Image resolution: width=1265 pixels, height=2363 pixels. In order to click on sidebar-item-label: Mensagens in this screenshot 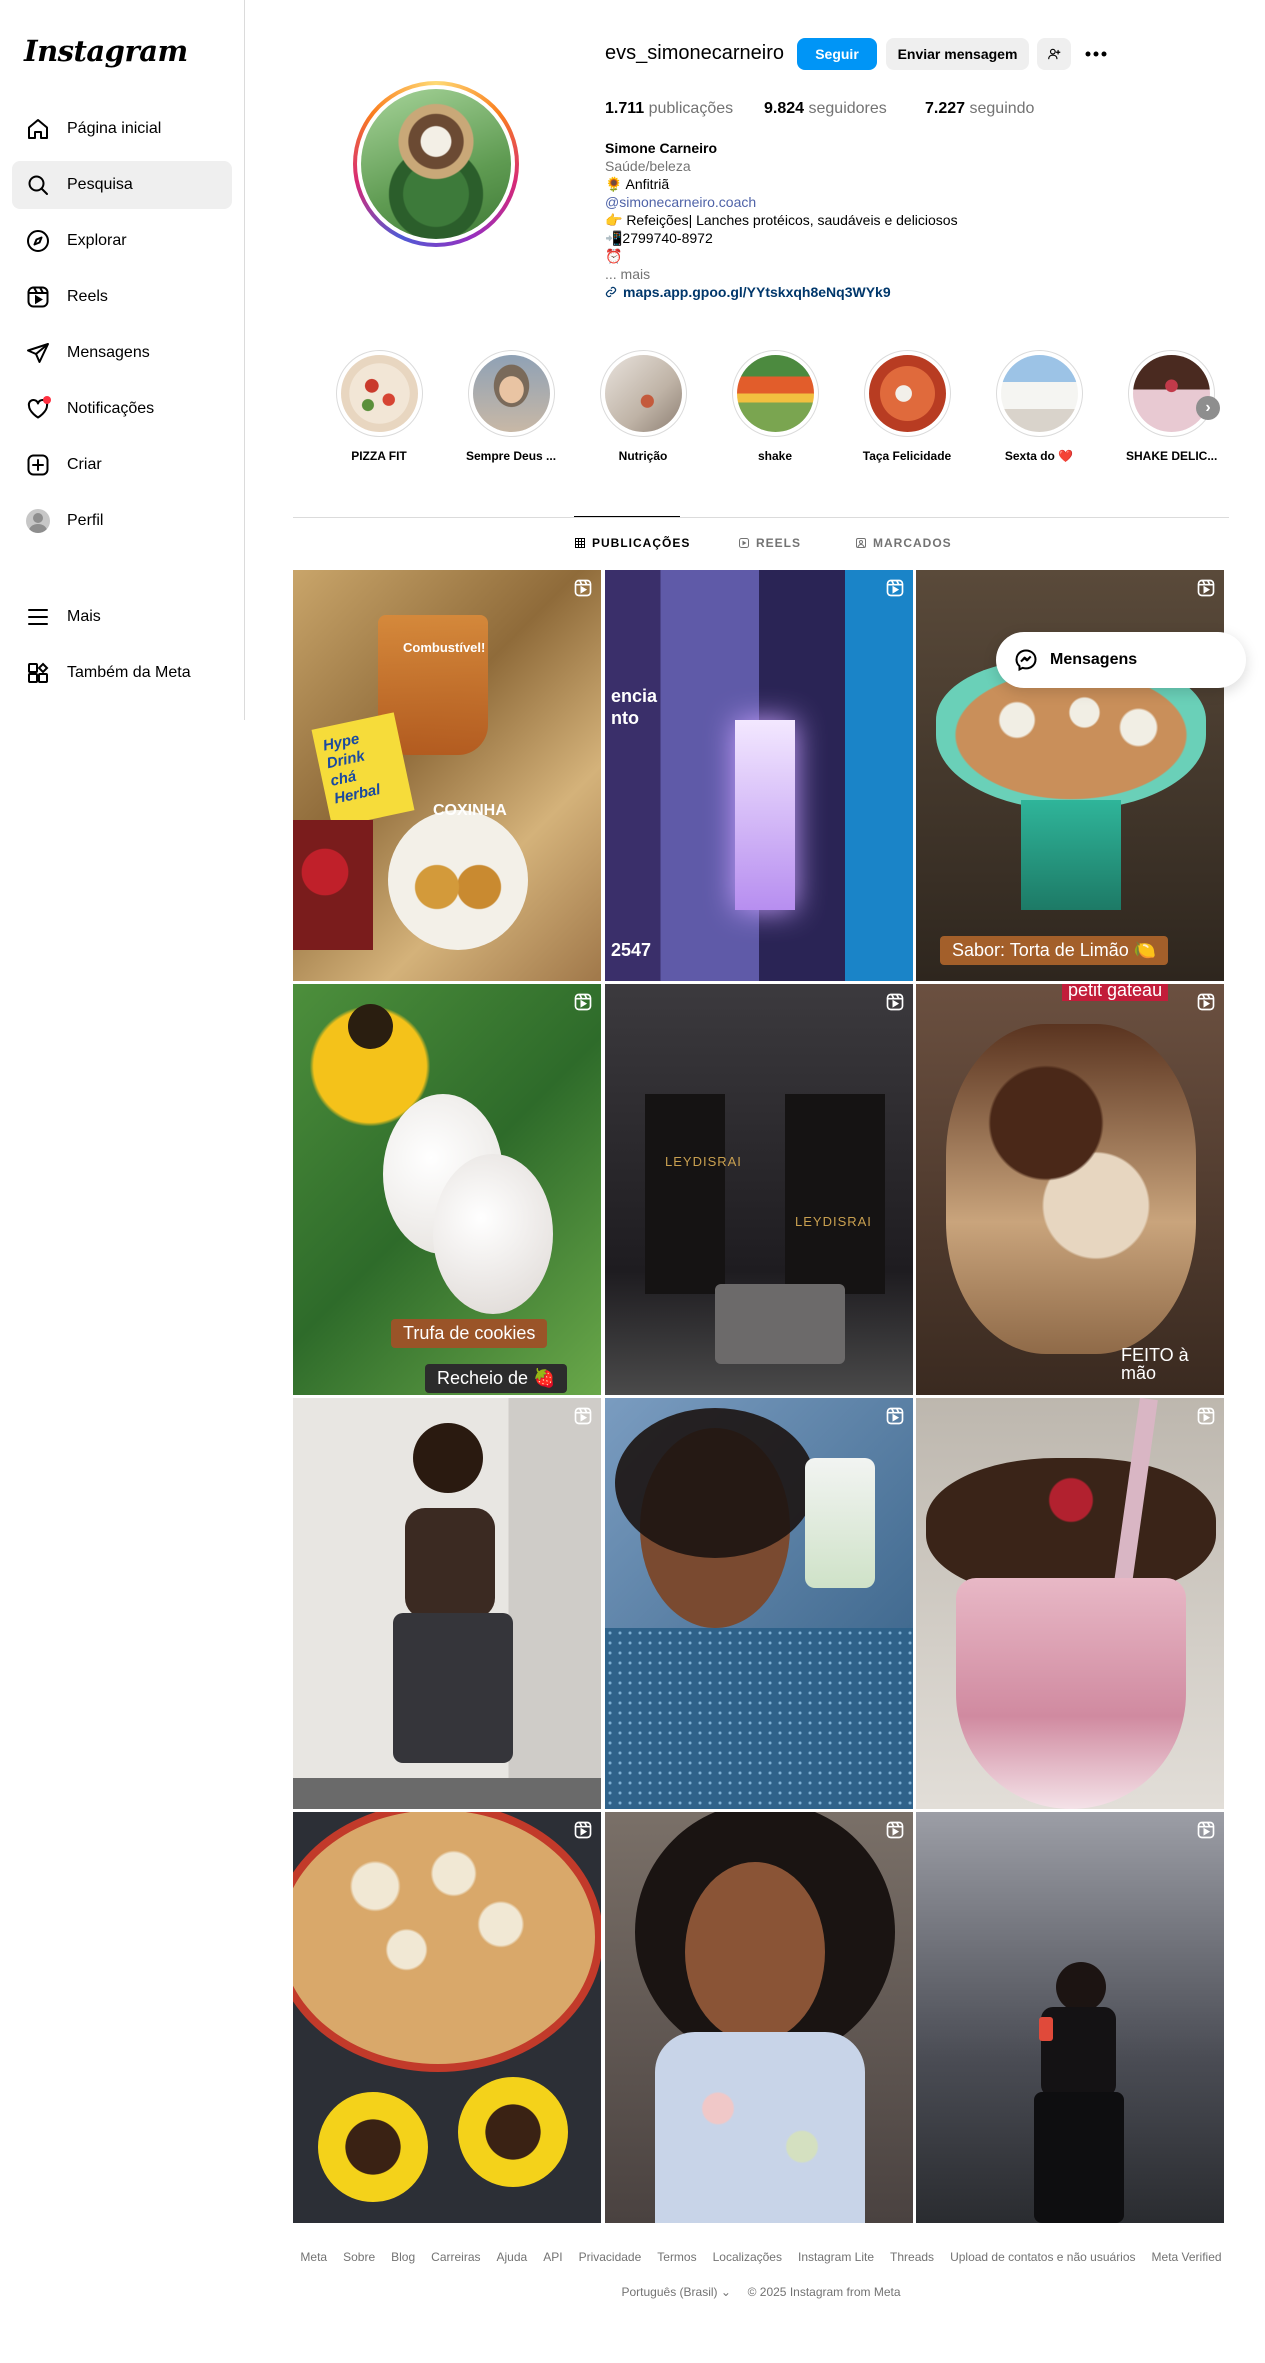, I will do `click(108, 352)`.